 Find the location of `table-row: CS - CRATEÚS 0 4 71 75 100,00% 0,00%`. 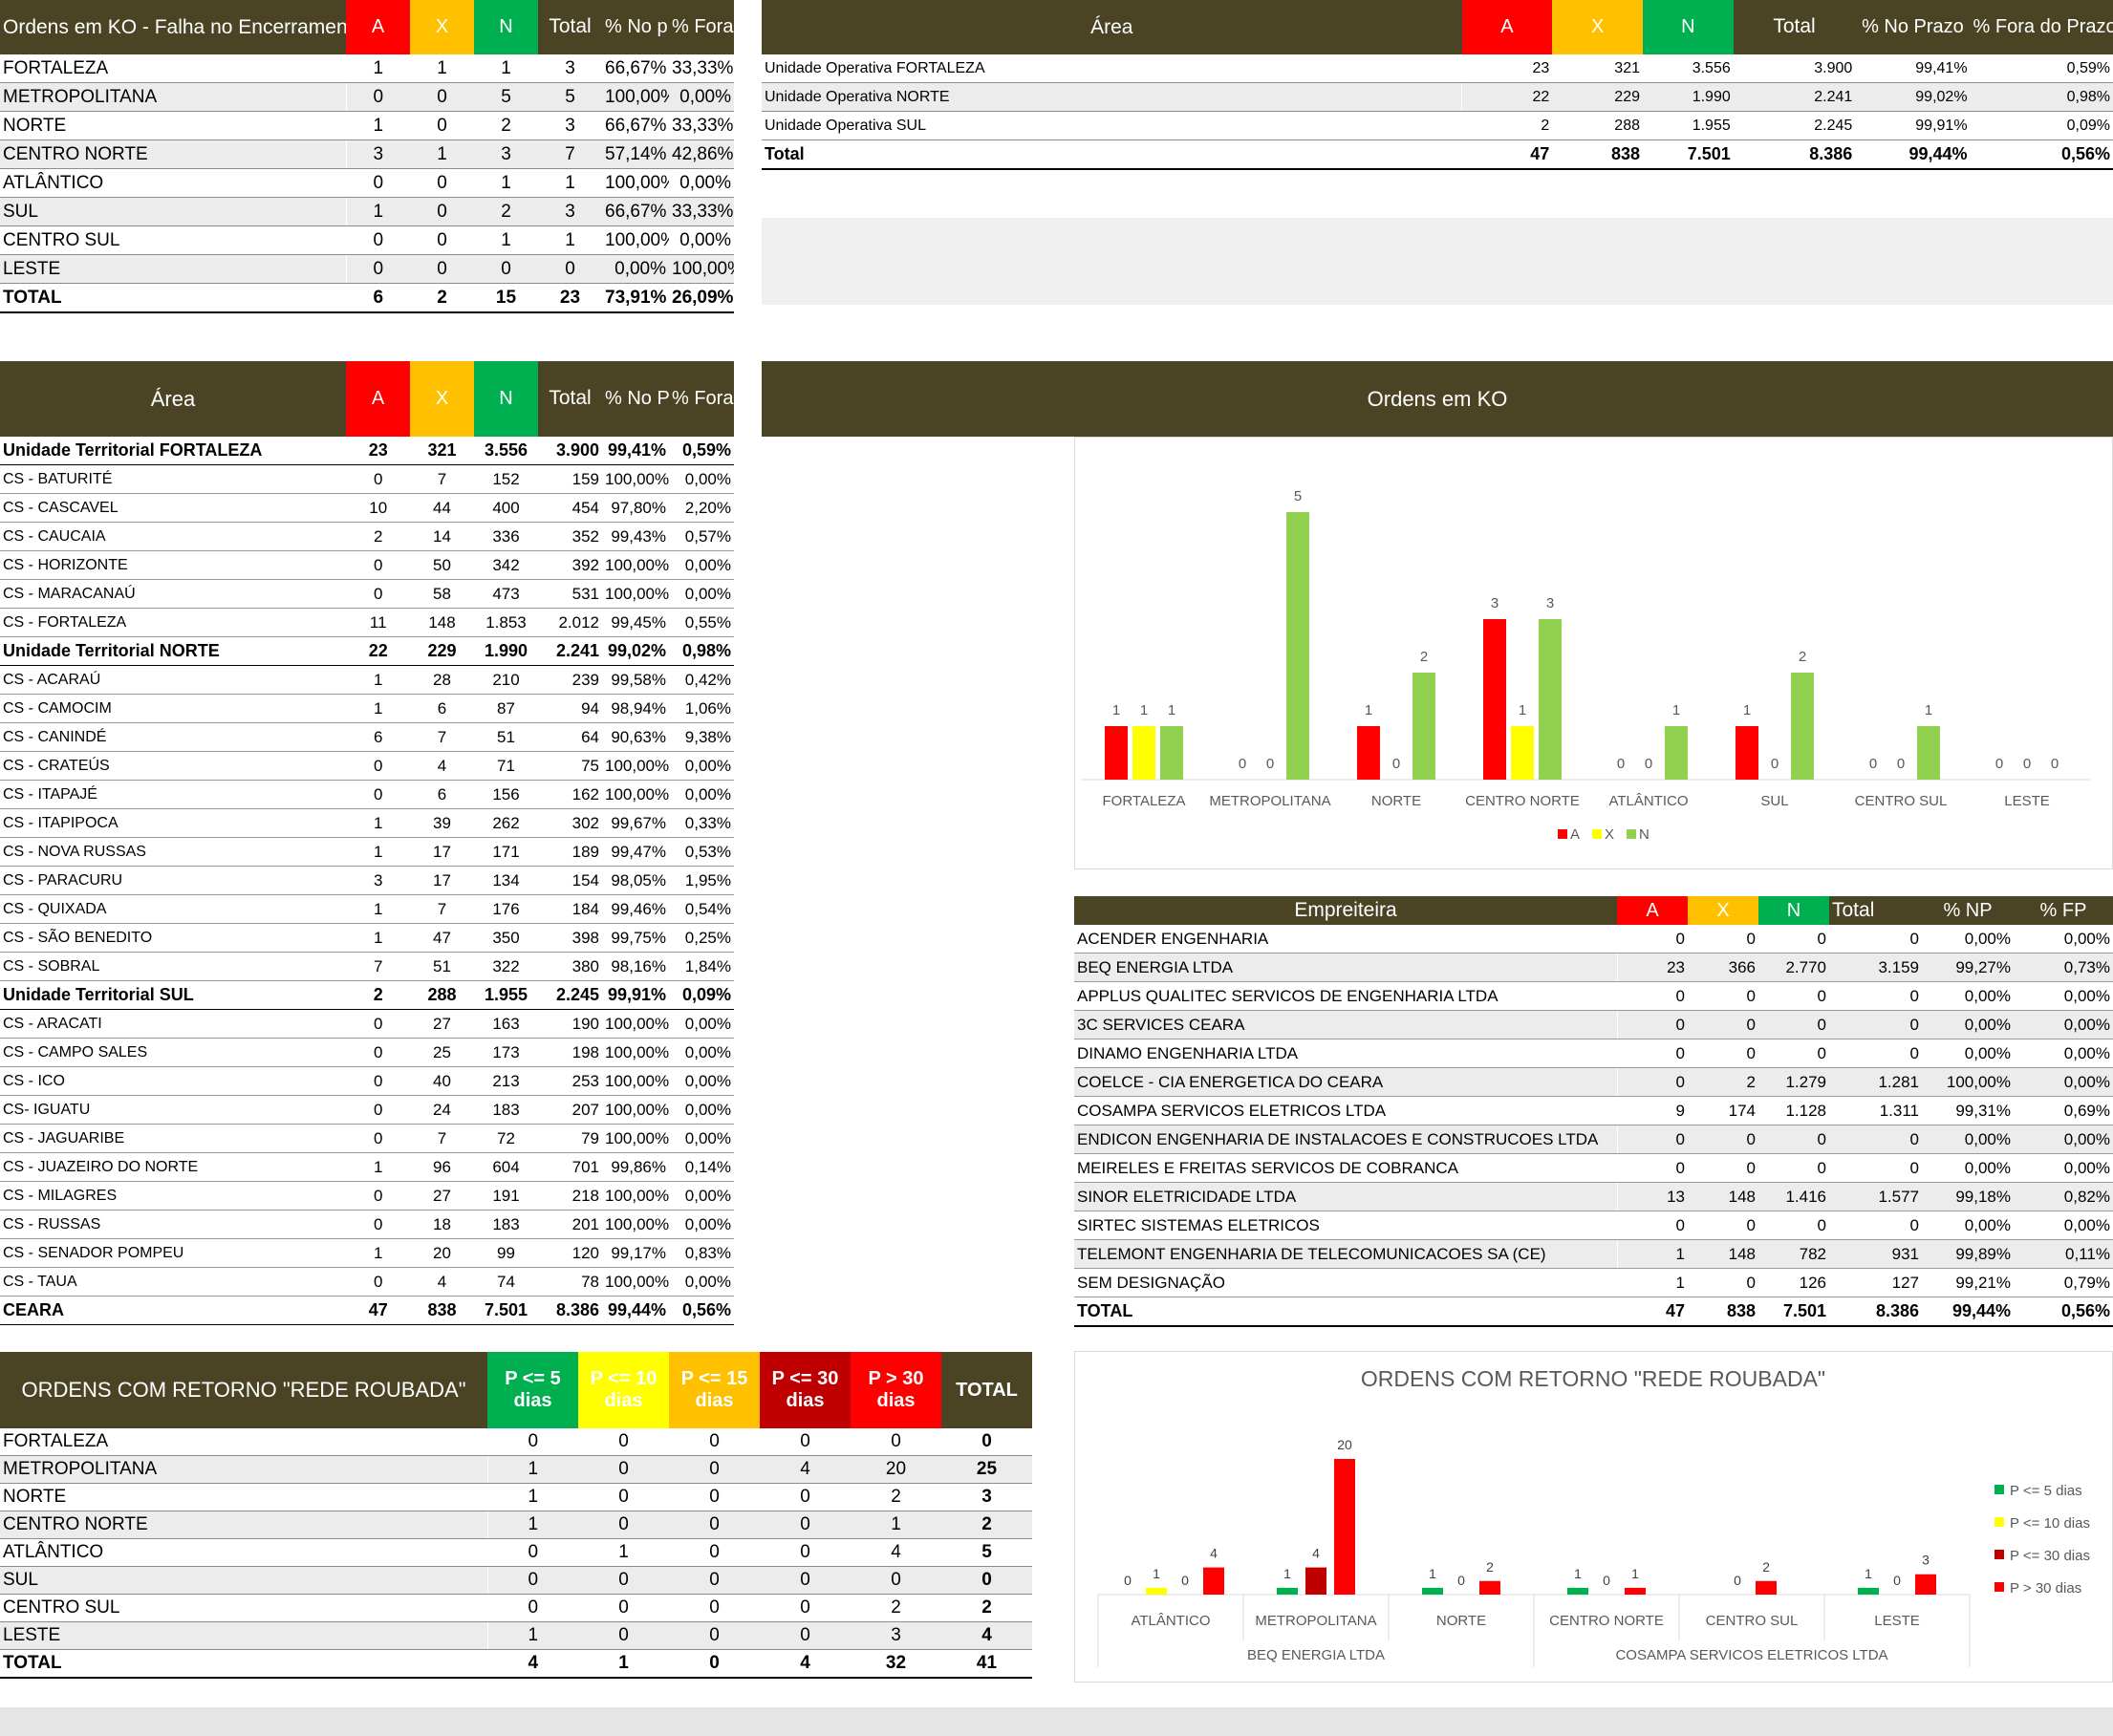

table-row: CS - CRATEÚS 0 4 71 75 100,00% 0,00% is located at coordinates (367, 766).